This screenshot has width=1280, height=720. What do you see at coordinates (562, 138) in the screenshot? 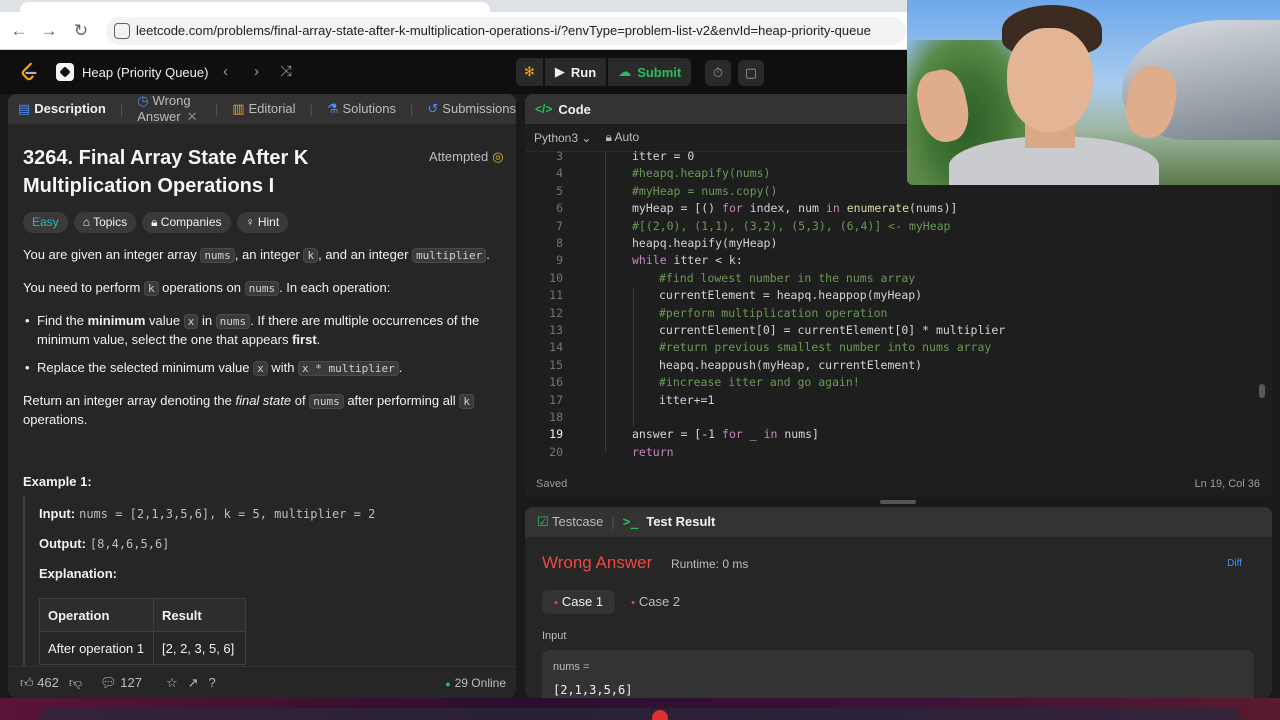
I see `language-select: Python3 ⌄` at bounding box center [562, 138].